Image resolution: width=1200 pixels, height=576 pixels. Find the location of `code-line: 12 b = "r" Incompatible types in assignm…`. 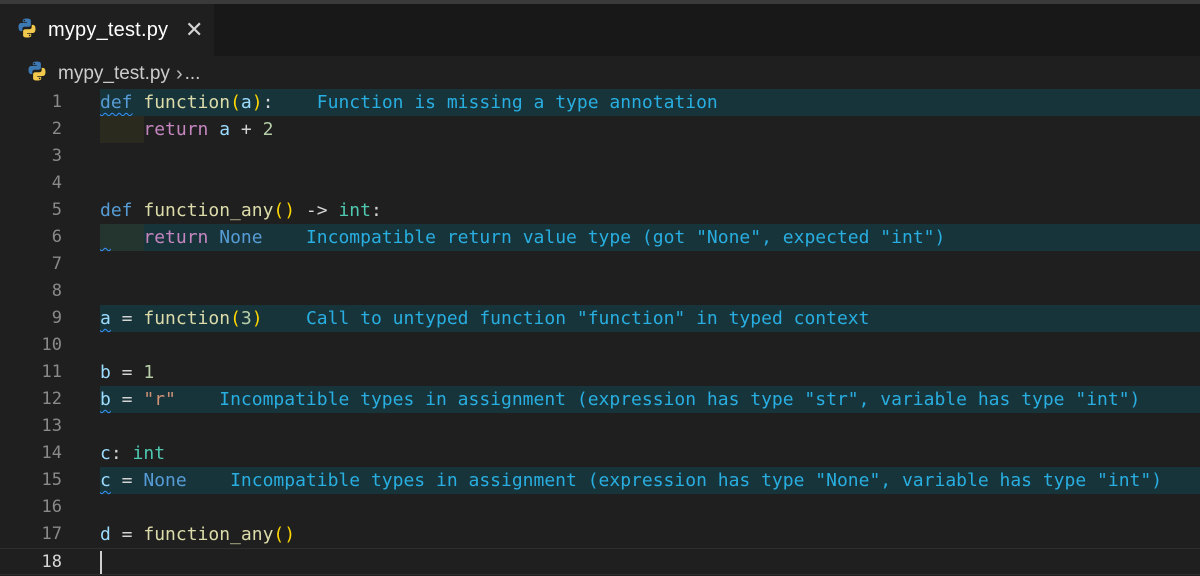

code-line: 12 b = "r" Incompatible types in assignm… is located at coordinates (600, 399).